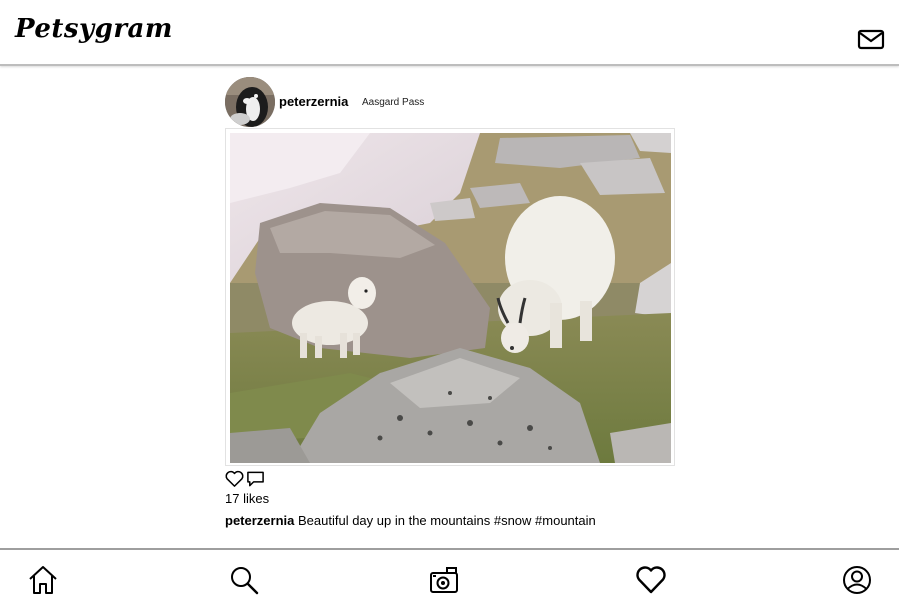 The width and height of the screenshot is (899, 600). What do you see at coordinates (444, 580) in the screenshot?
I see `camera-icon` at bounding box center [444, 580].